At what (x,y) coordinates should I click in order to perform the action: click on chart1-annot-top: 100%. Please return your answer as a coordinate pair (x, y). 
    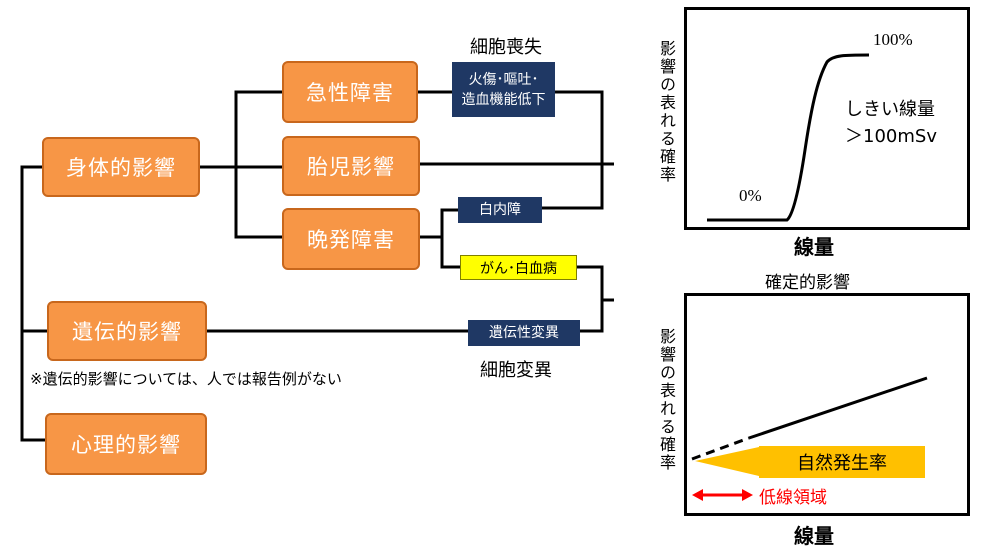
    Looking at the image, I should click on (893, 39).